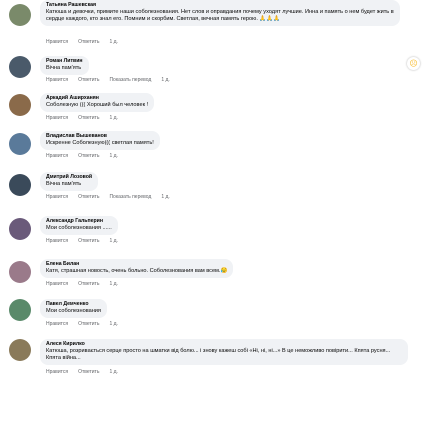 The width and height of the screenshot is (428, 447). I want to click on comment-author: Роман Литвин, so click(64, 61).